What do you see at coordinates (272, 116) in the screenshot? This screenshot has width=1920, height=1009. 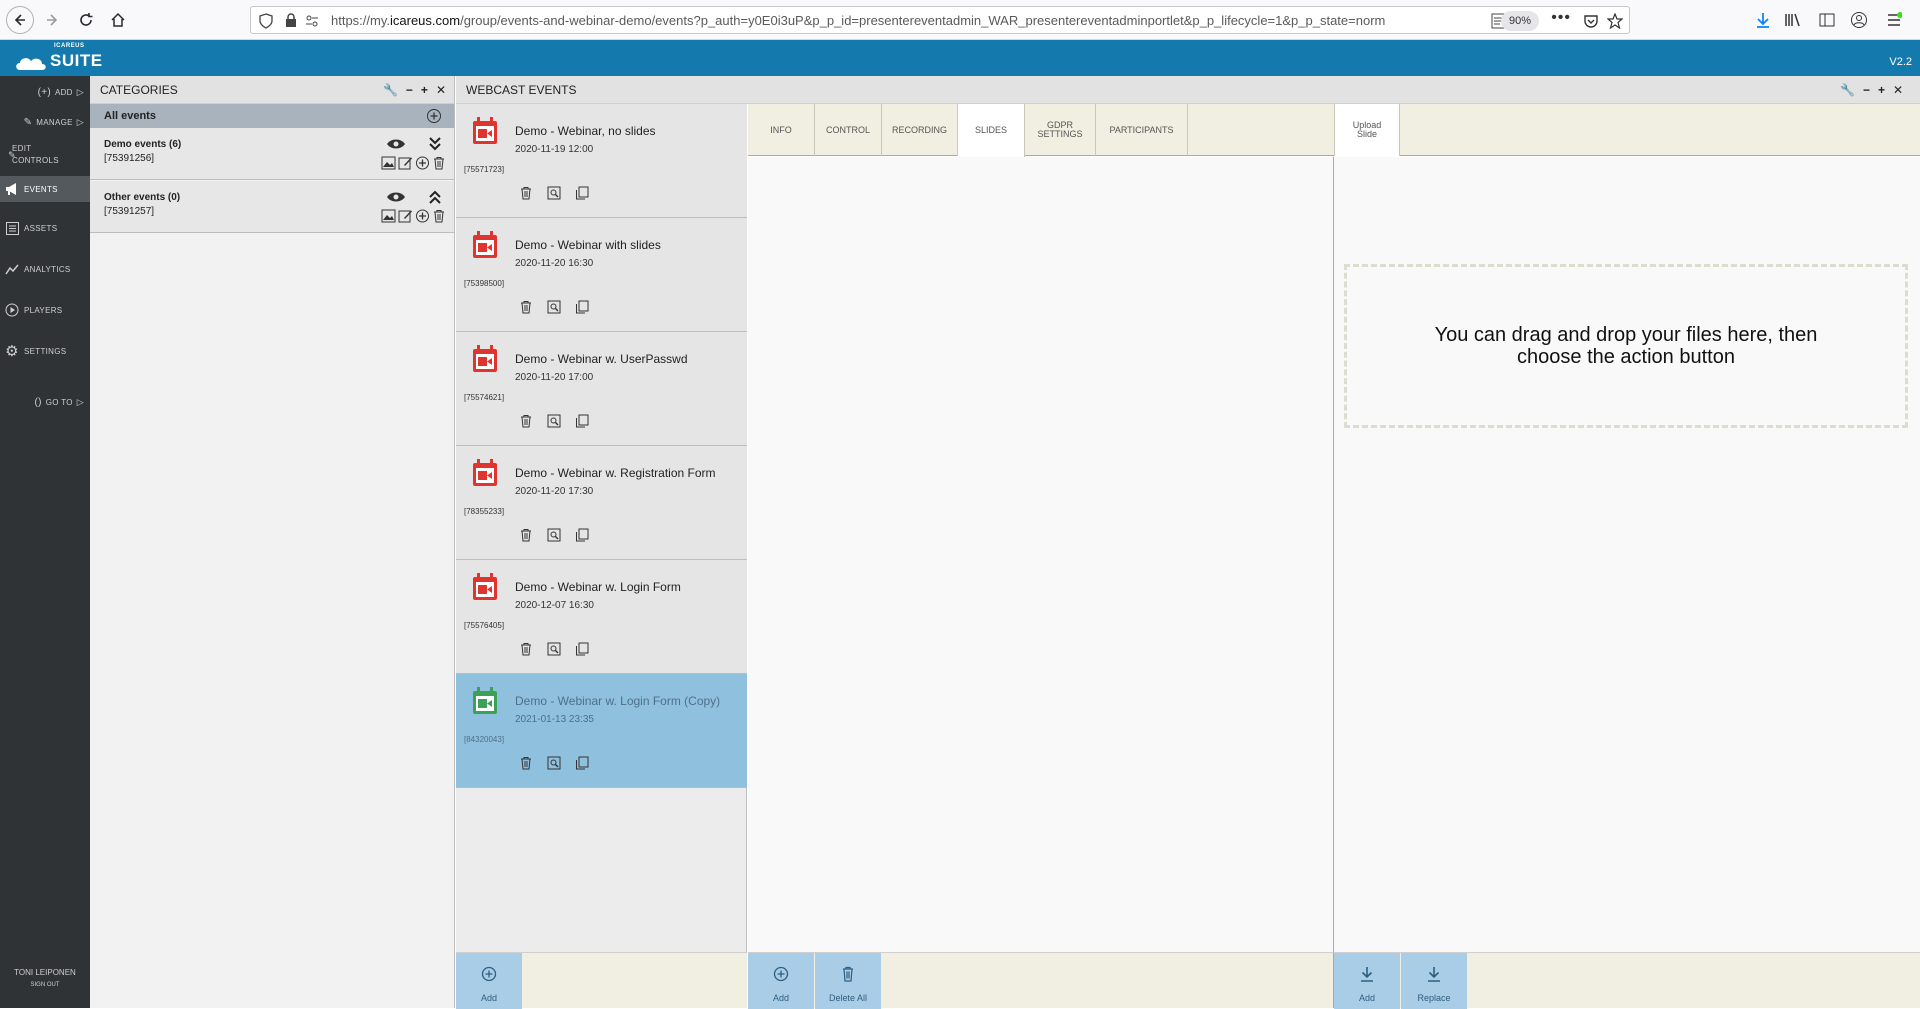 I see `all-events-row: All events` at bounding box center [272, 116].